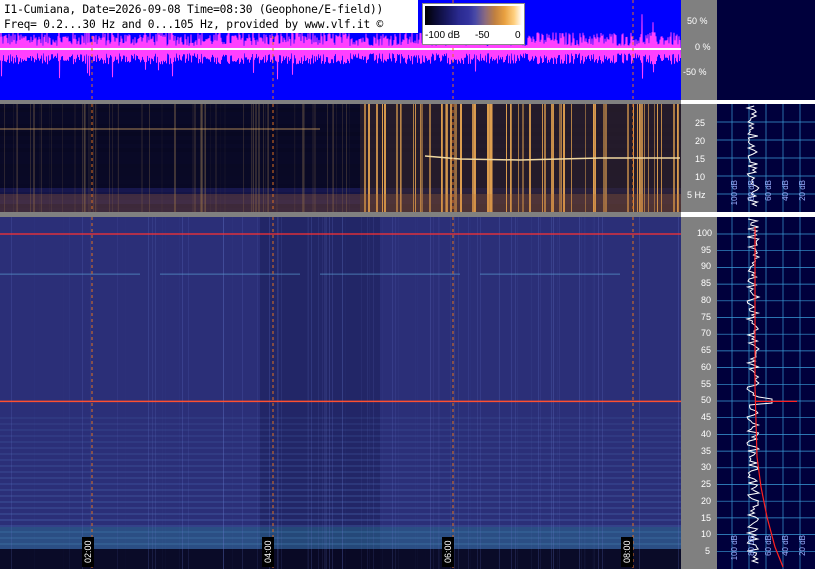 Image resolution: width=815 pixels, height=569 pixels. I want to click on waveform-right-panel, so click(766, 50).